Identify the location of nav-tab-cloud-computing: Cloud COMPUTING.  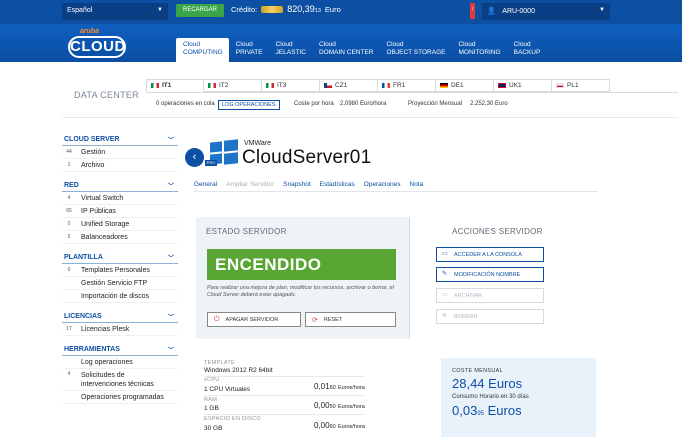
(202, 50).